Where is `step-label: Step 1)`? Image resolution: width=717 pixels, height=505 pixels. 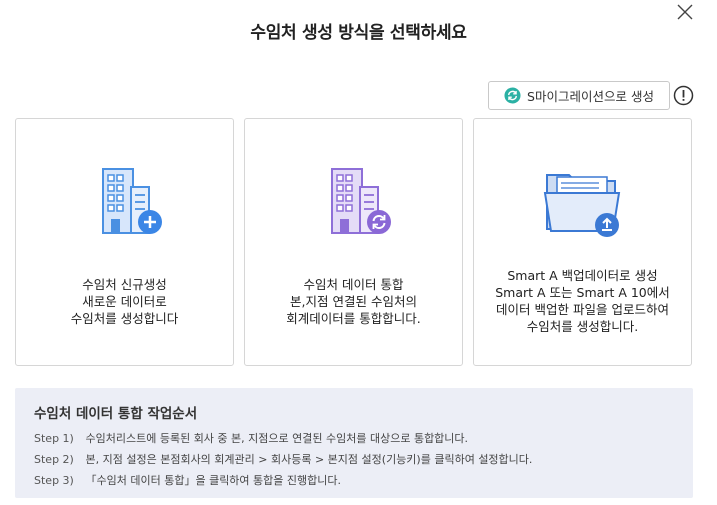
step-label: Step 1) is located at coordinates (54, 438).